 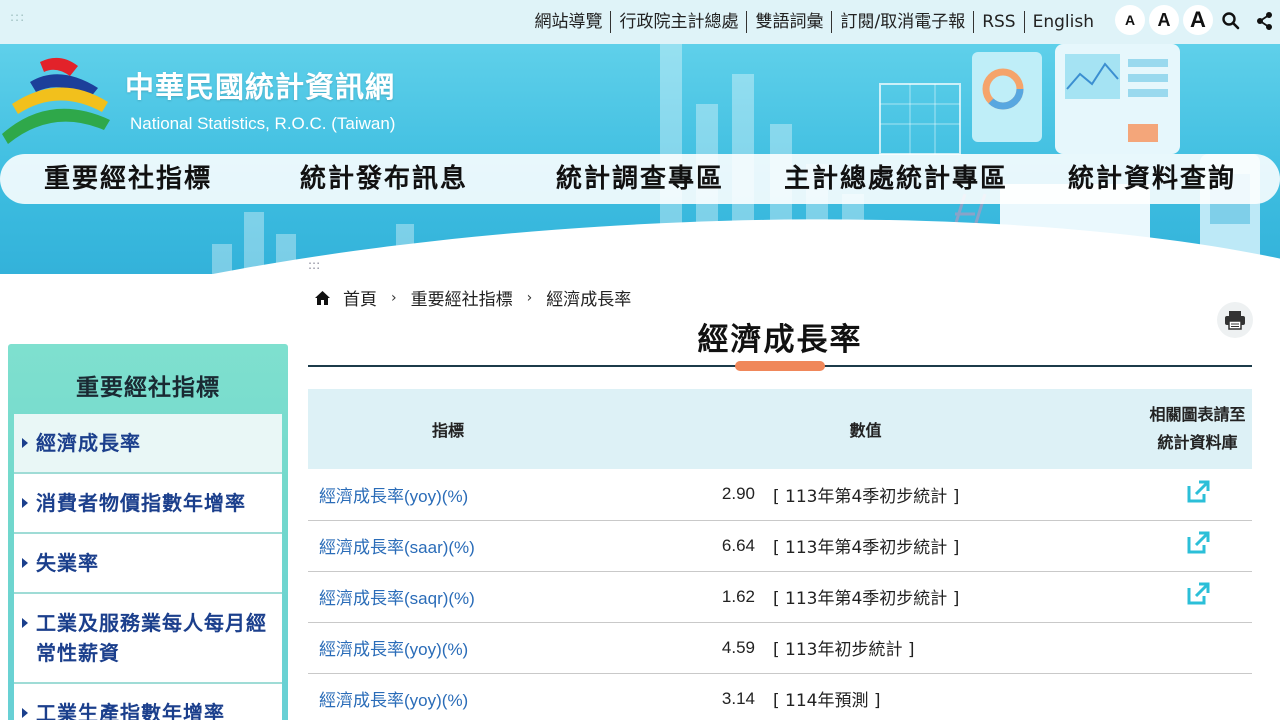 I want to click on table-row: 經濟成長率(saqr)(%) 1.62 [ 113年第4季初步統計 ], so click(x=780, y=597).